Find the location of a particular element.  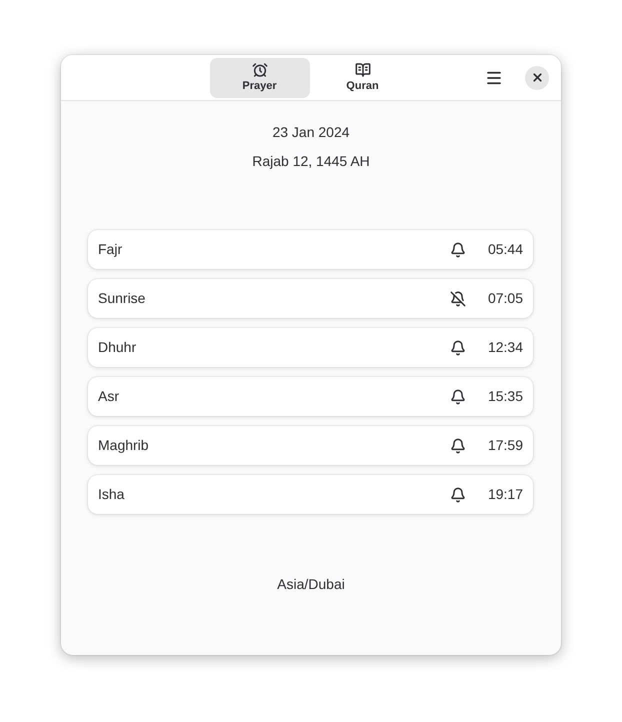

view-tab: Prayer is located at coordinates (260, 78).